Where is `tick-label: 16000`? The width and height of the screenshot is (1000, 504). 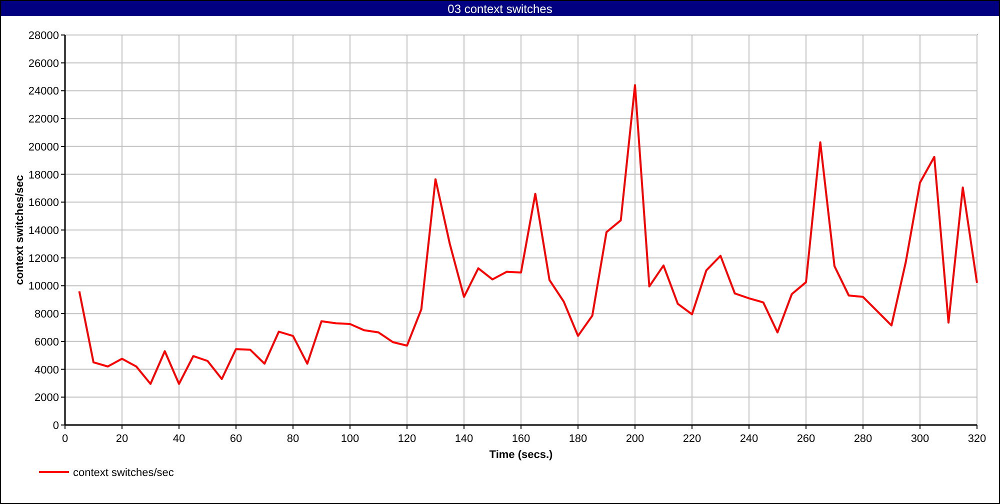 tick-label: 16000 is located at coordinates (43, 203).